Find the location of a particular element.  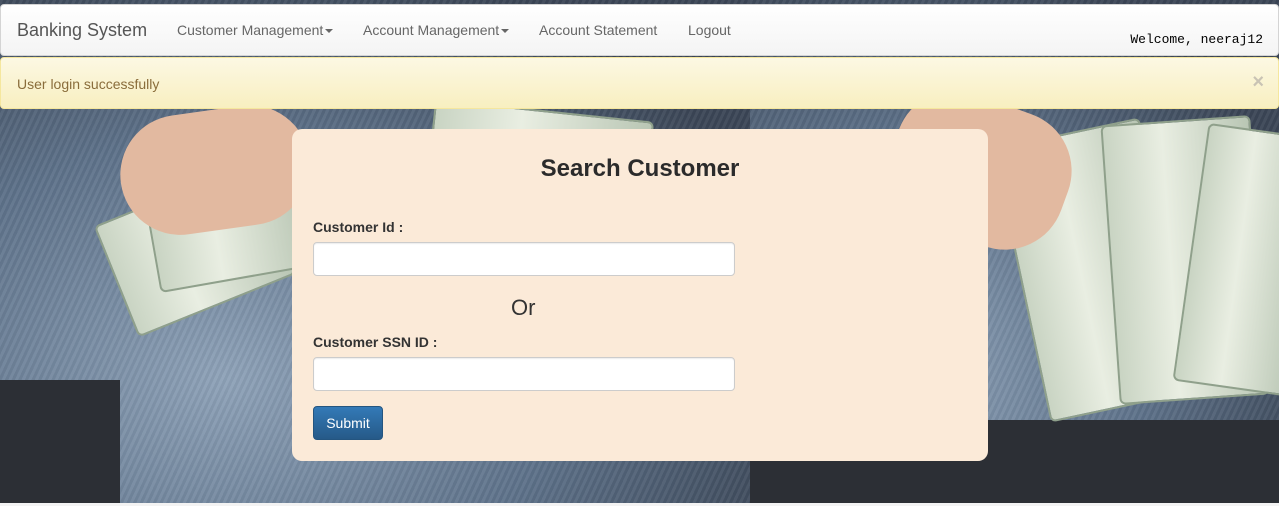

nav-account-management: Account Management is located at coordinates (436, 30).